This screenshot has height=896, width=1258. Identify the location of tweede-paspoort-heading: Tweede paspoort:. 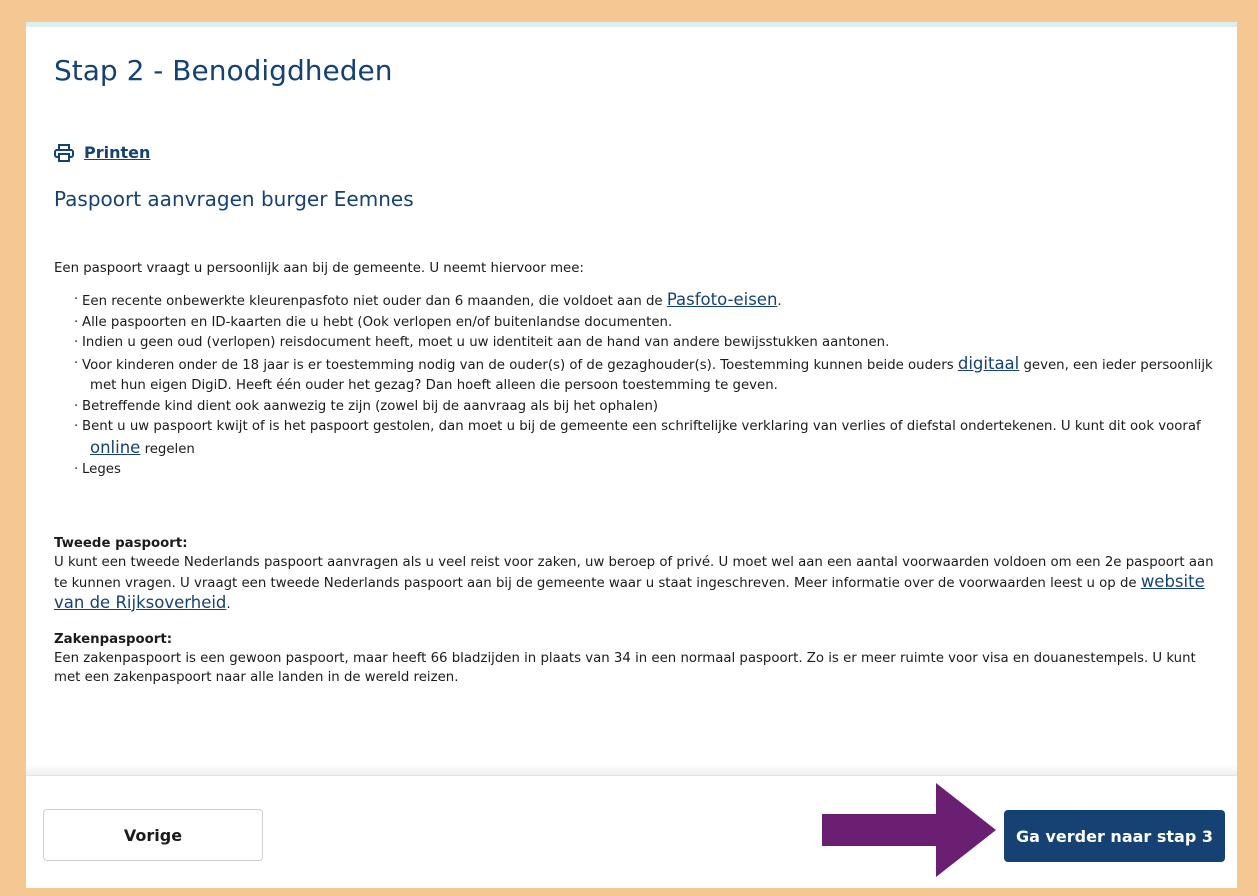
(121, 543).